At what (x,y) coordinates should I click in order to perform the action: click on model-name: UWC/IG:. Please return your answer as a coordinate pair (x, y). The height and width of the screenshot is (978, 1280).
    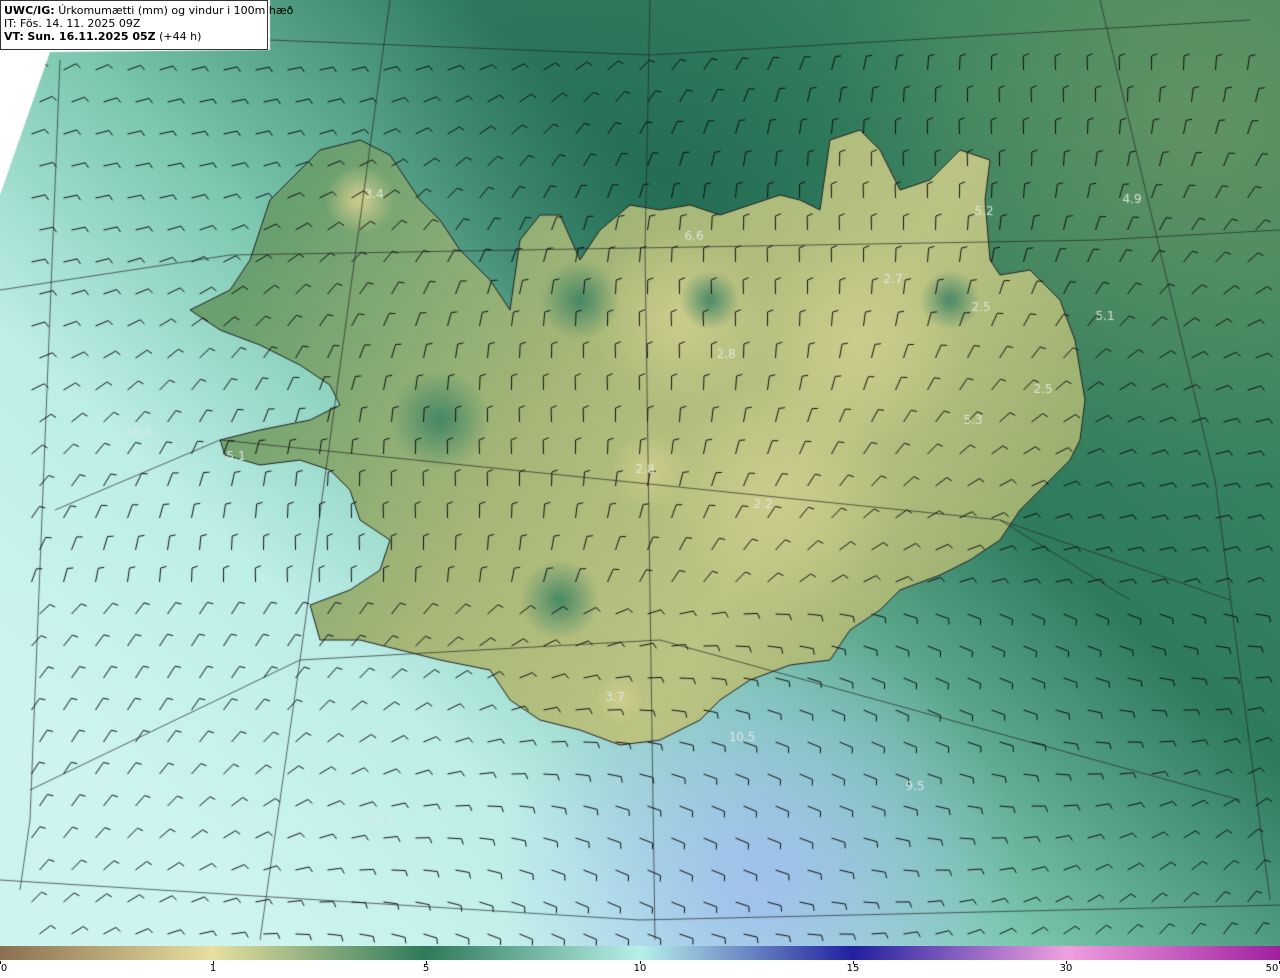
    Looking at the image, I should click on (29, 10).